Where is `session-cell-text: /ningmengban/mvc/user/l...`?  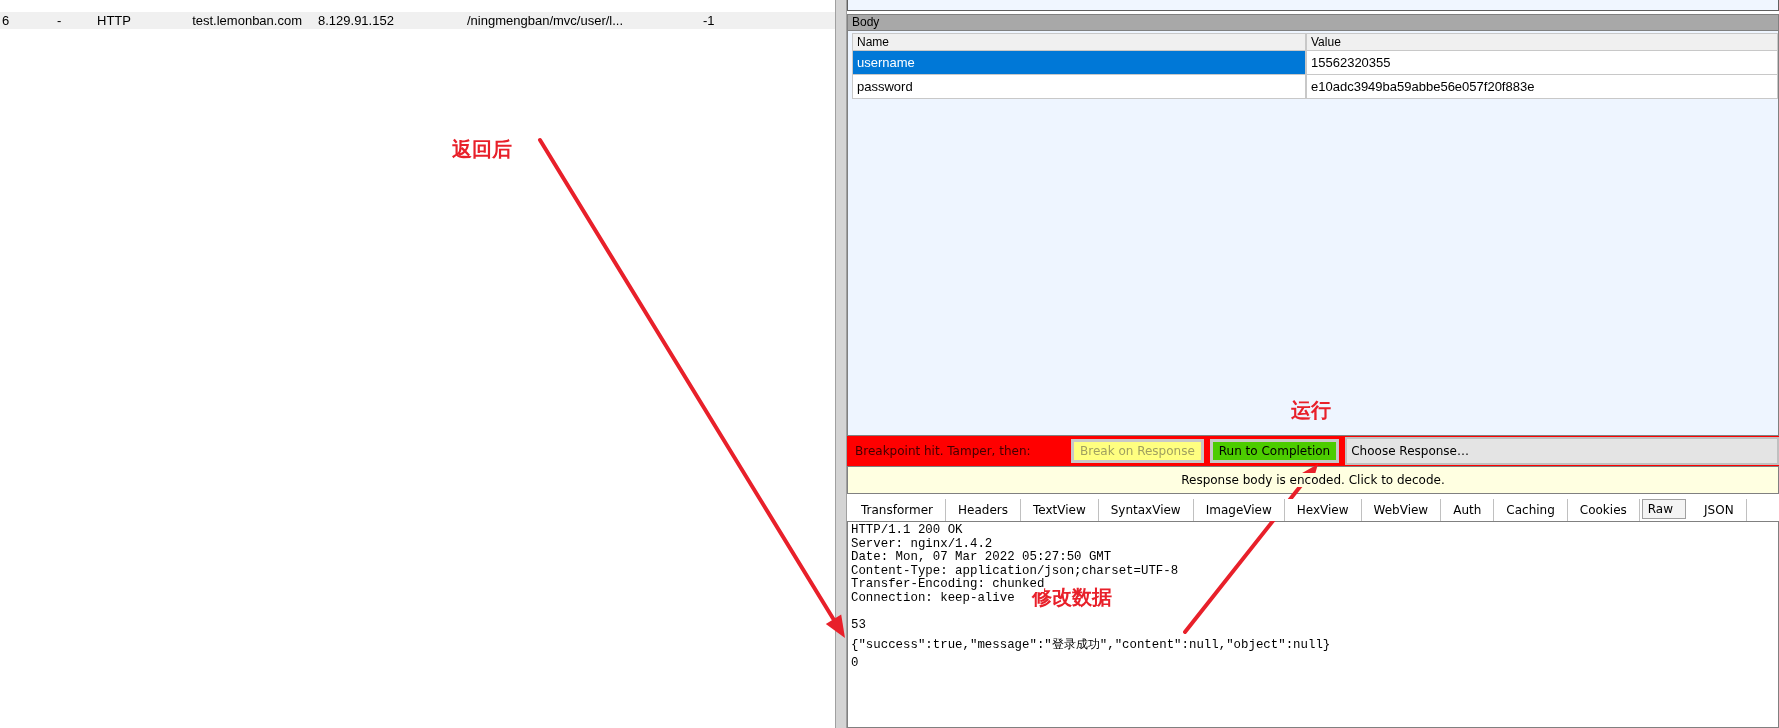
session-cell-text: /ningmengban/mvc/user/l... is located at coordinates (545, 20).